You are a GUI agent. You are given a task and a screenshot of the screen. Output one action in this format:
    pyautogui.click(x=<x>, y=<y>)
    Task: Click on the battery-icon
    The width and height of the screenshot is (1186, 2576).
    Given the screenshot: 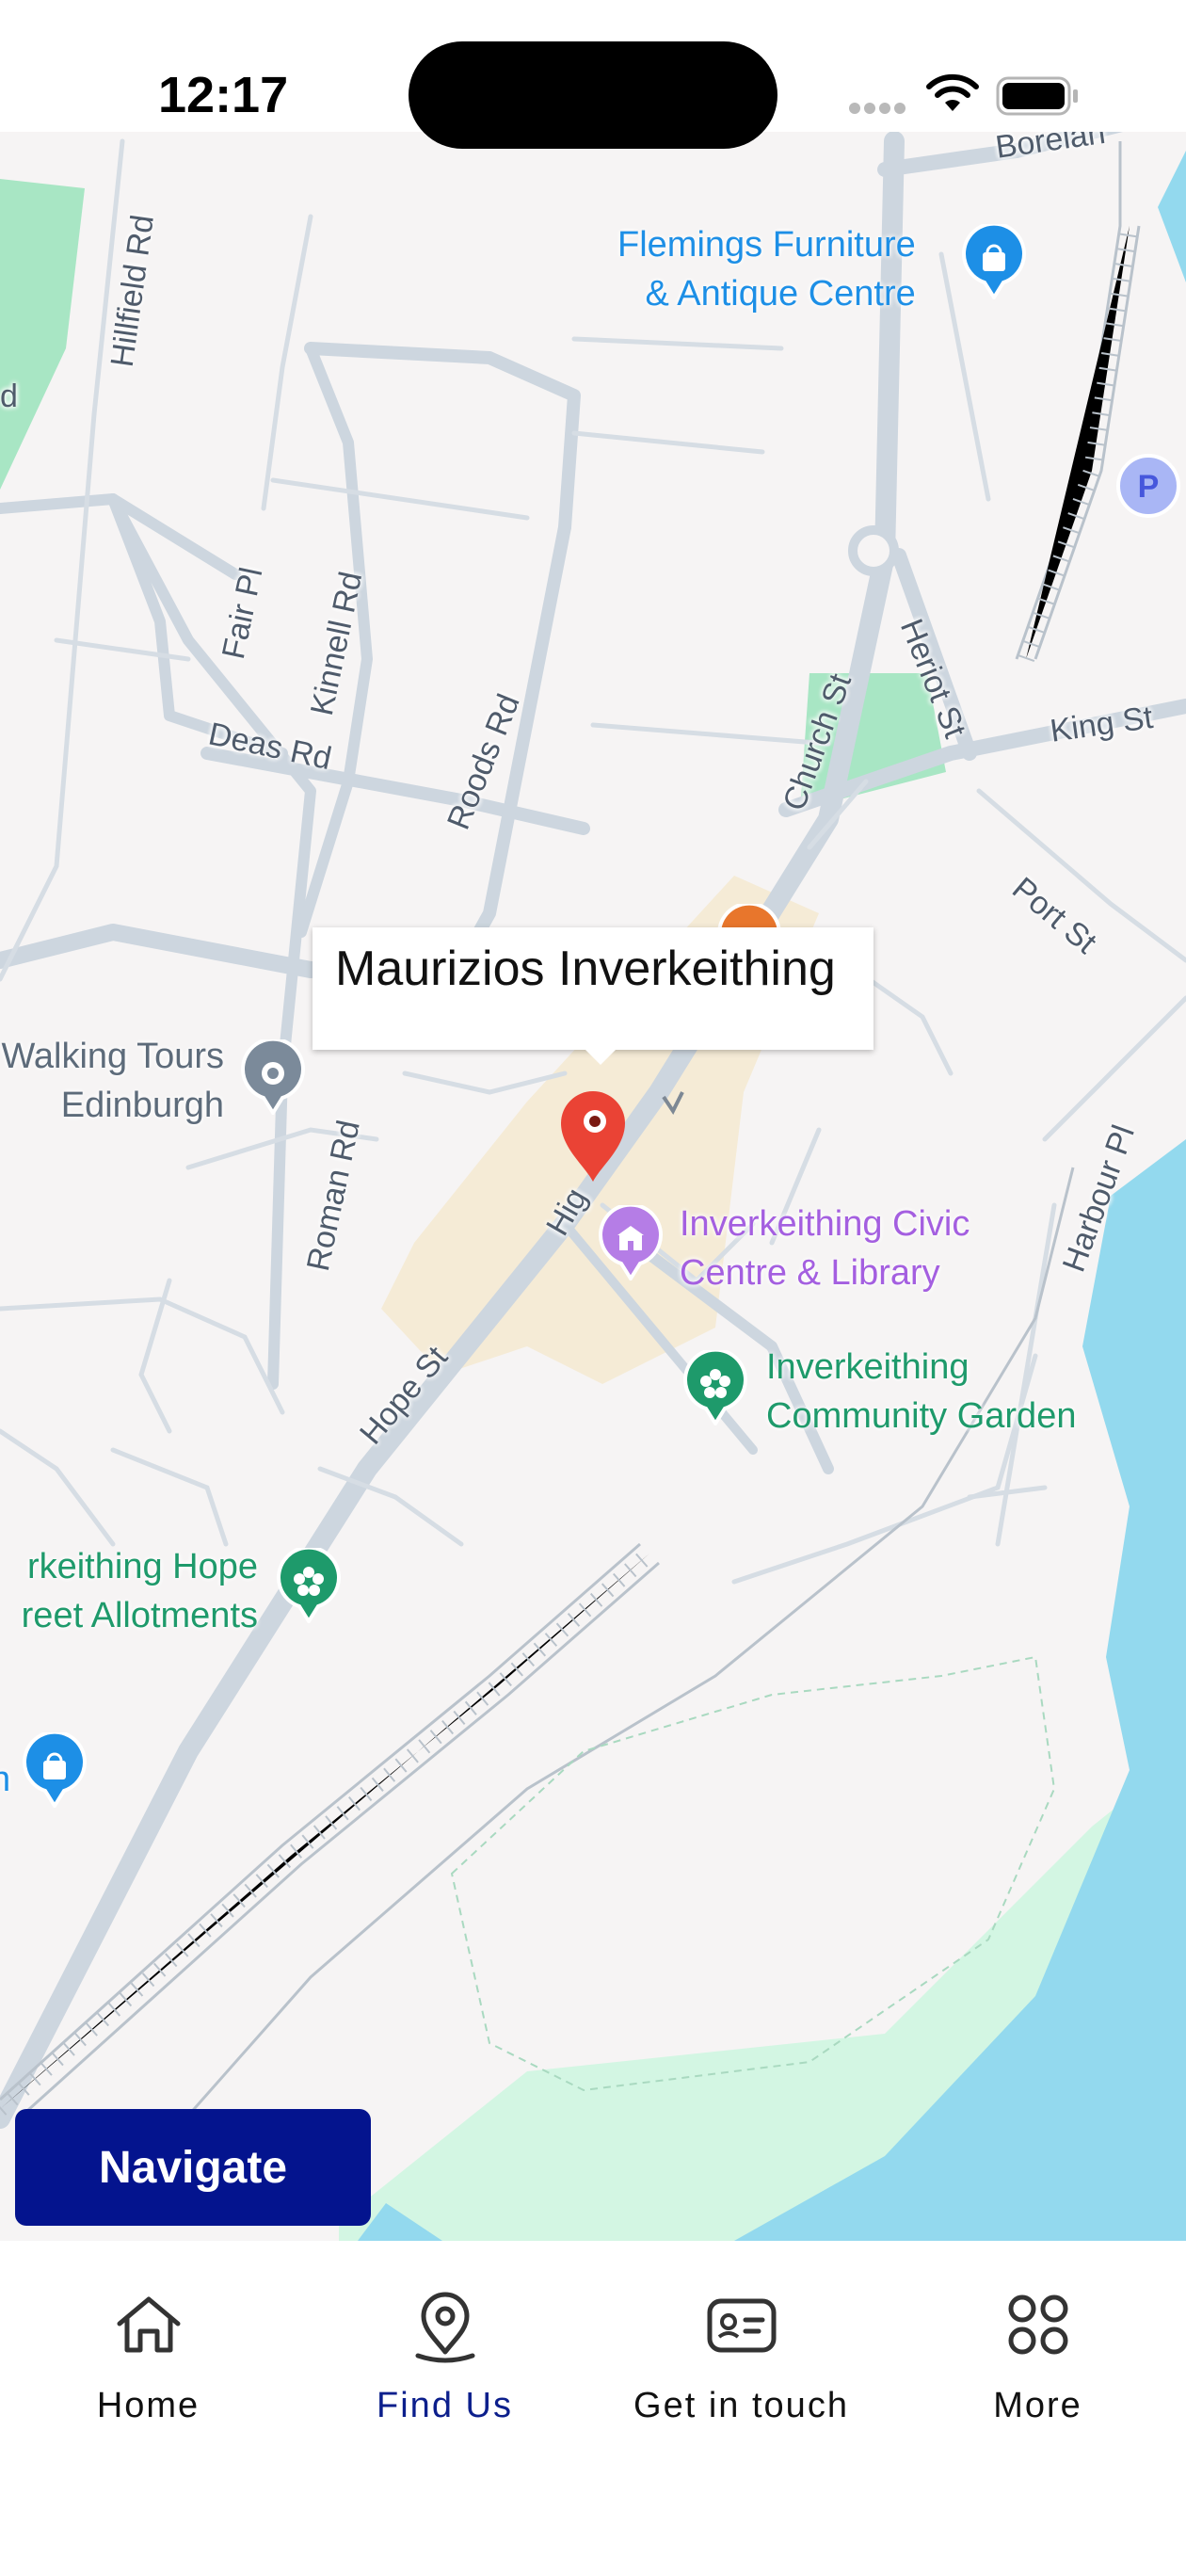 What is the action you would take?
    pyautogui.click(x=1037, y=96)
    